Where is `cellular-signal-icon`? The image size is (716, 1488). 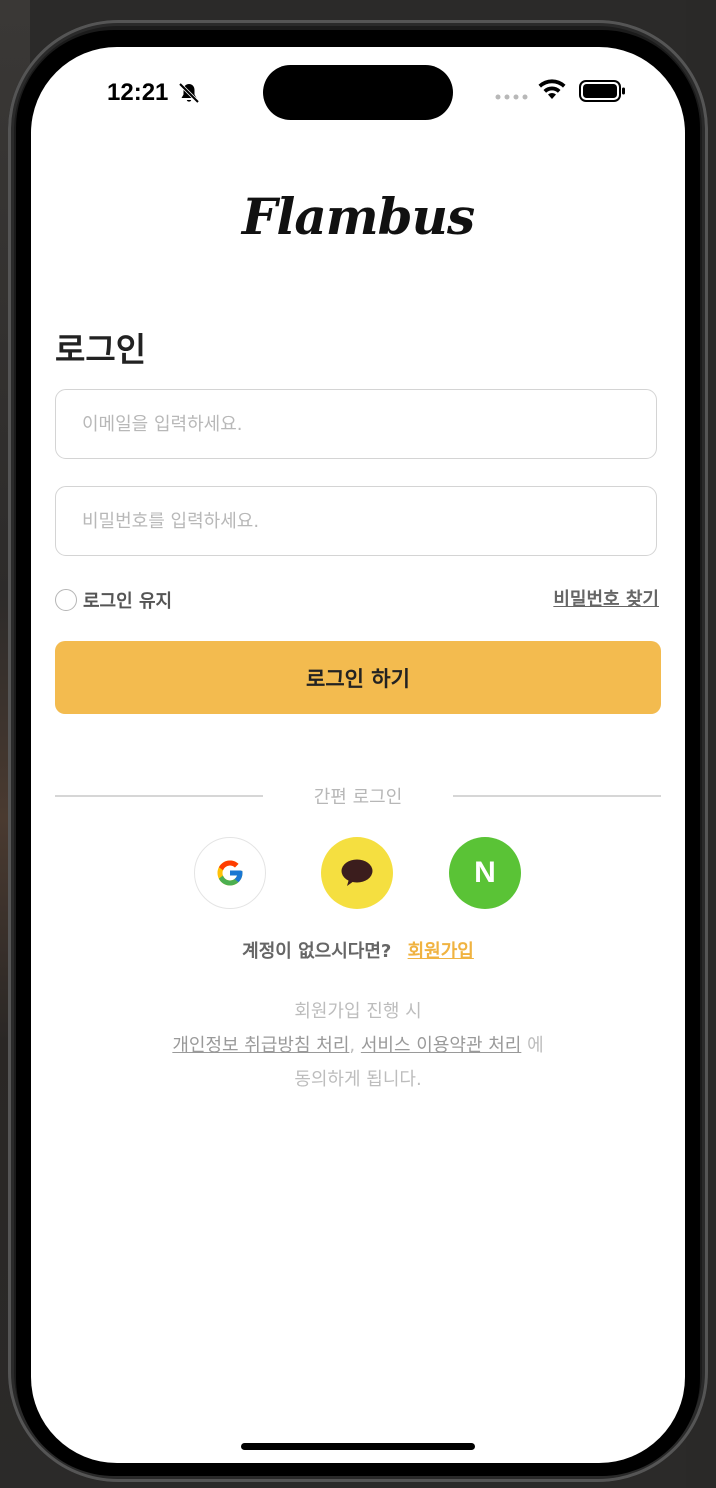
cellular-signal-icon is located at coordinates (511, 97).